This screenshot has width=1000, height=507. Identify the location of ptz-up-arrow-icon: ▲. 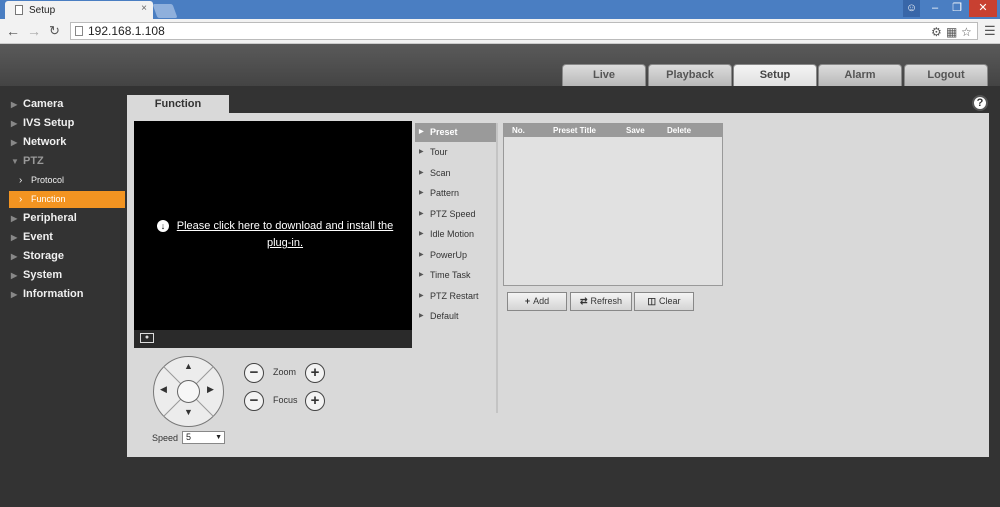
(188, 366).